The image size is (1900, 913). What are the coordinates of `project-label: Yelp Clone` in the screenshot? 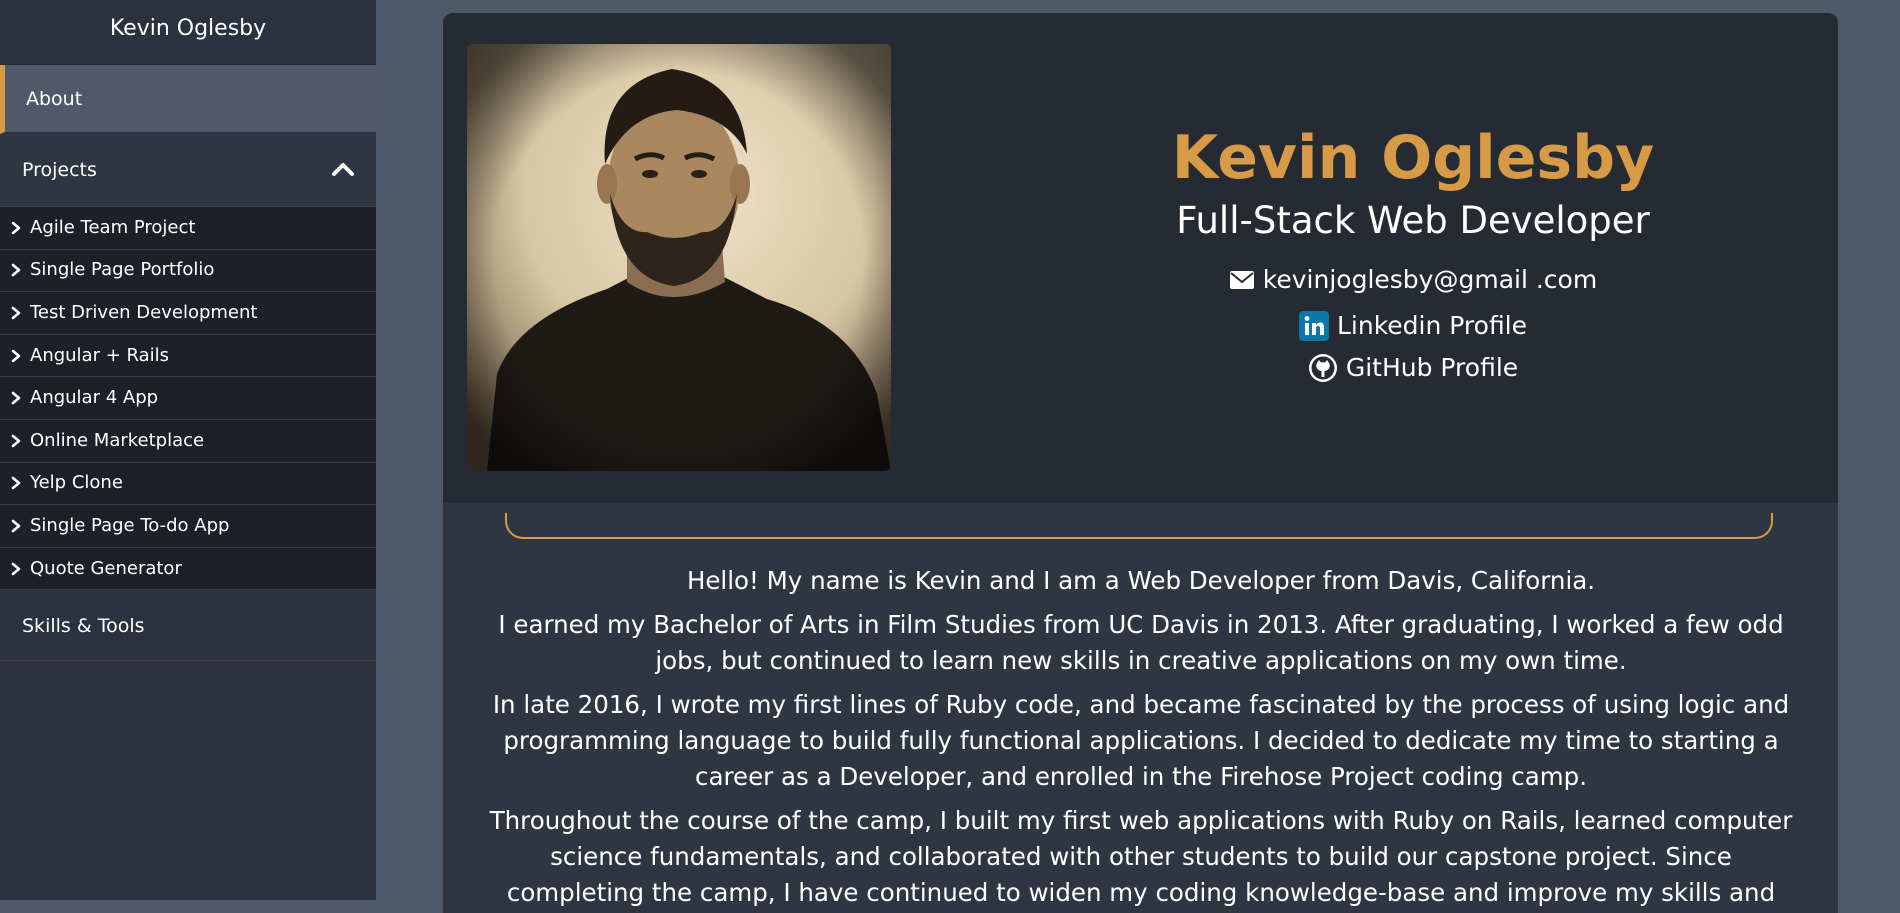 It's located at (76, 483).